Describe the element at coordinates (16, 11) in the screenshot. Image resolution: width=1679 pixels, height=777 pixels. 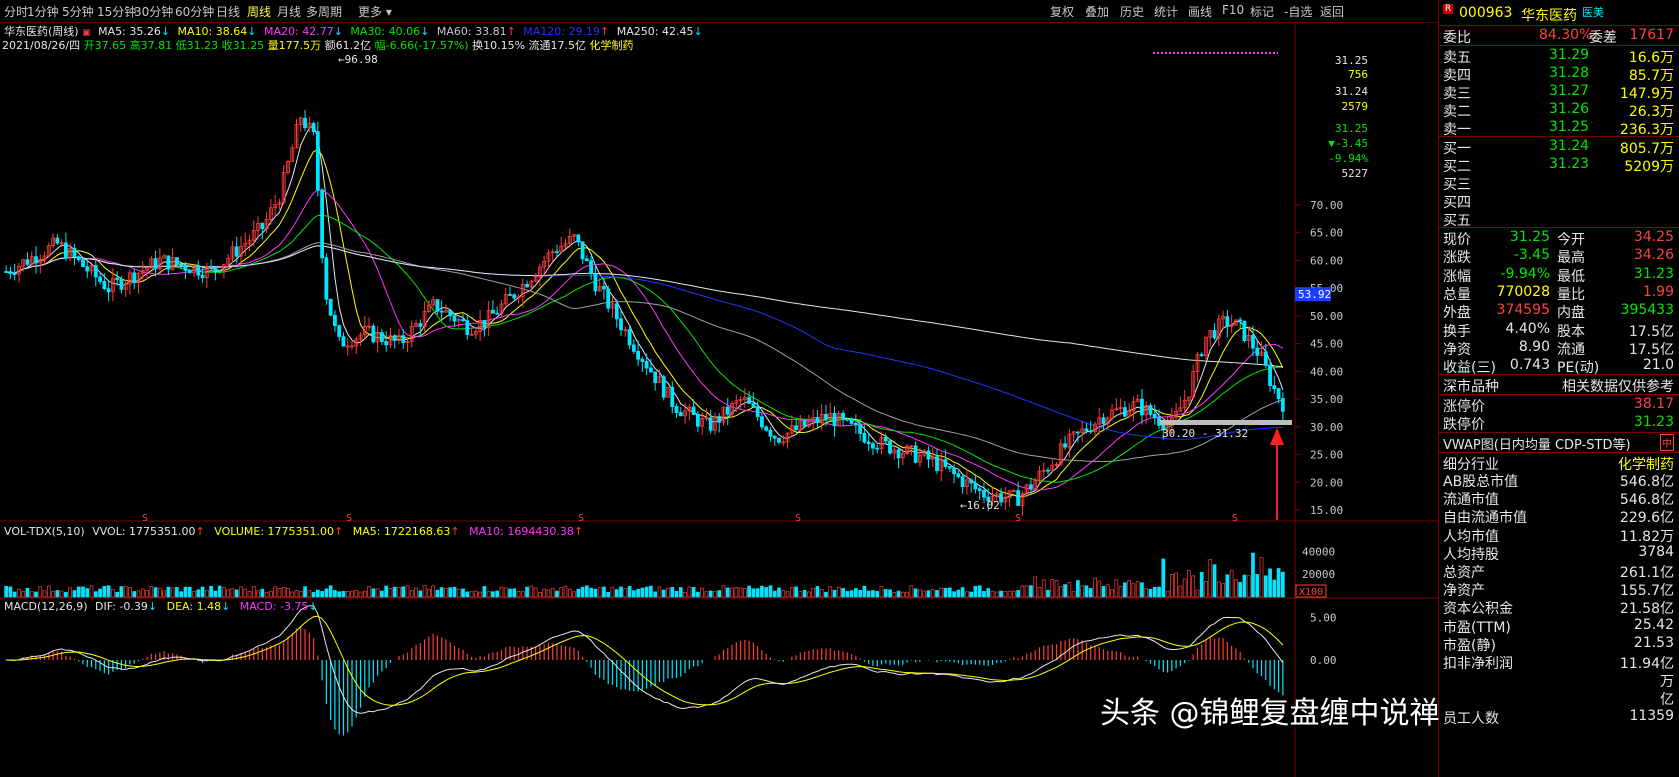
I see `period-tab-0: 分时` at that location.